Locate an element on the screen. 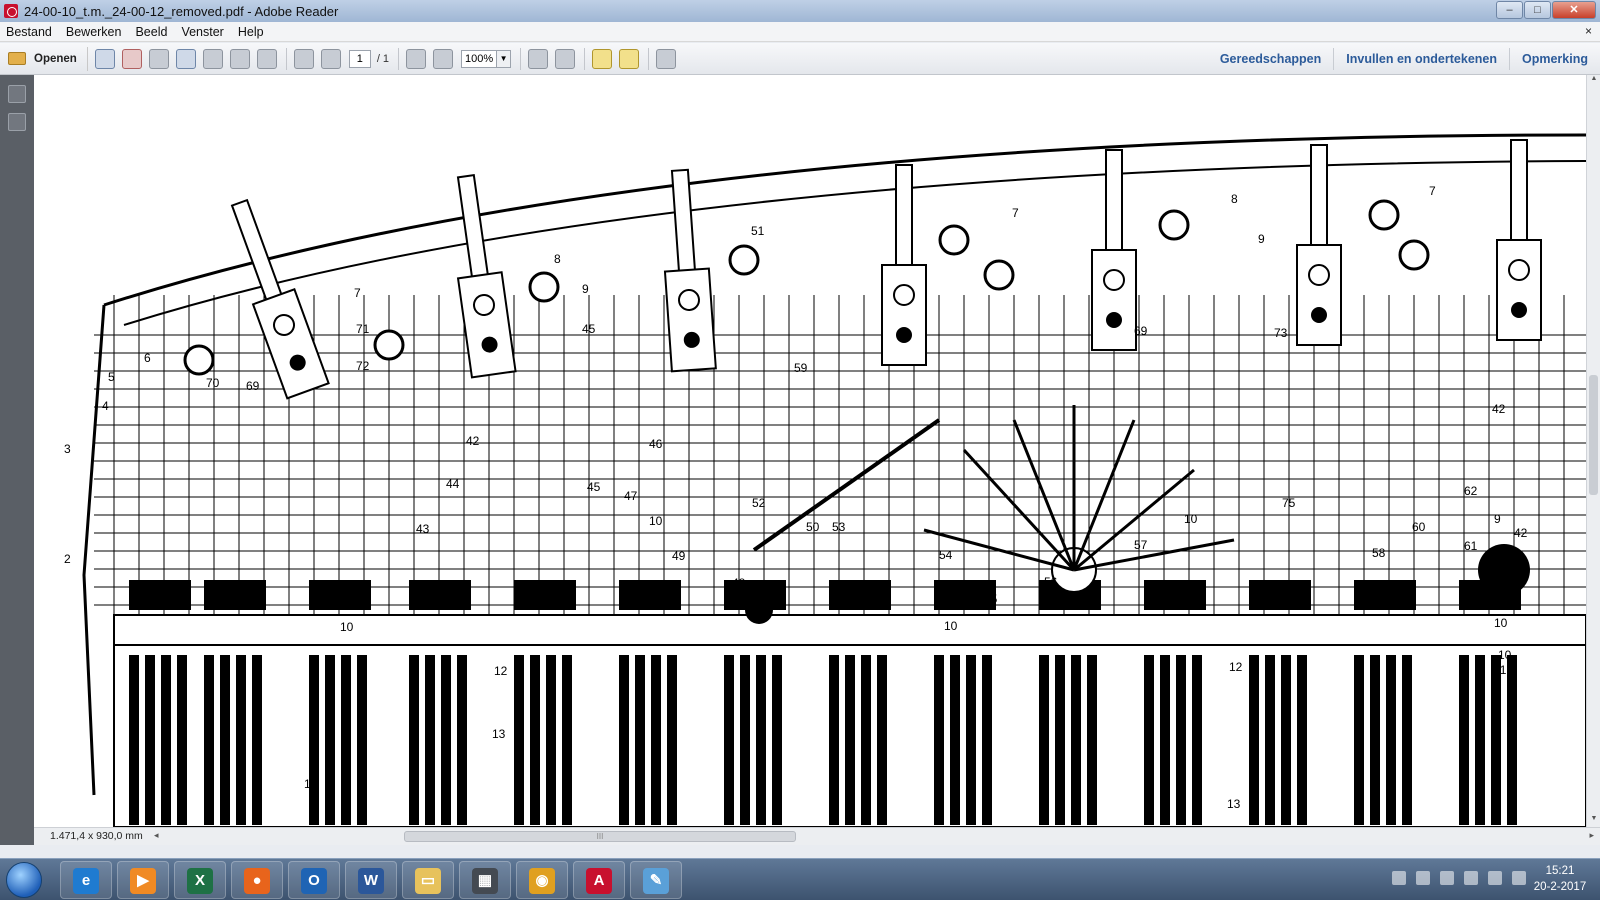 This screenshot has height=900, width=1600. highlight-icon is located at coordinates (629, 58).